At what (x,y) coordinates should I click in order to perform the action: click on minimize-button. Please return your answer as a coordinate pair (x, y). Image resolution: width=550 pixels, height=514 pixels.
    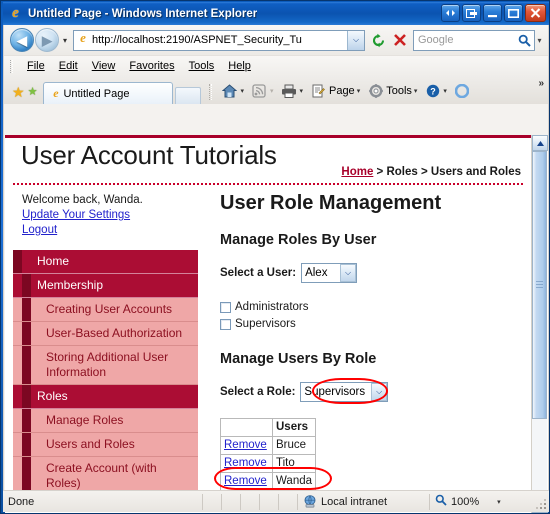
    Looking at the image, I should click on (492, 13).